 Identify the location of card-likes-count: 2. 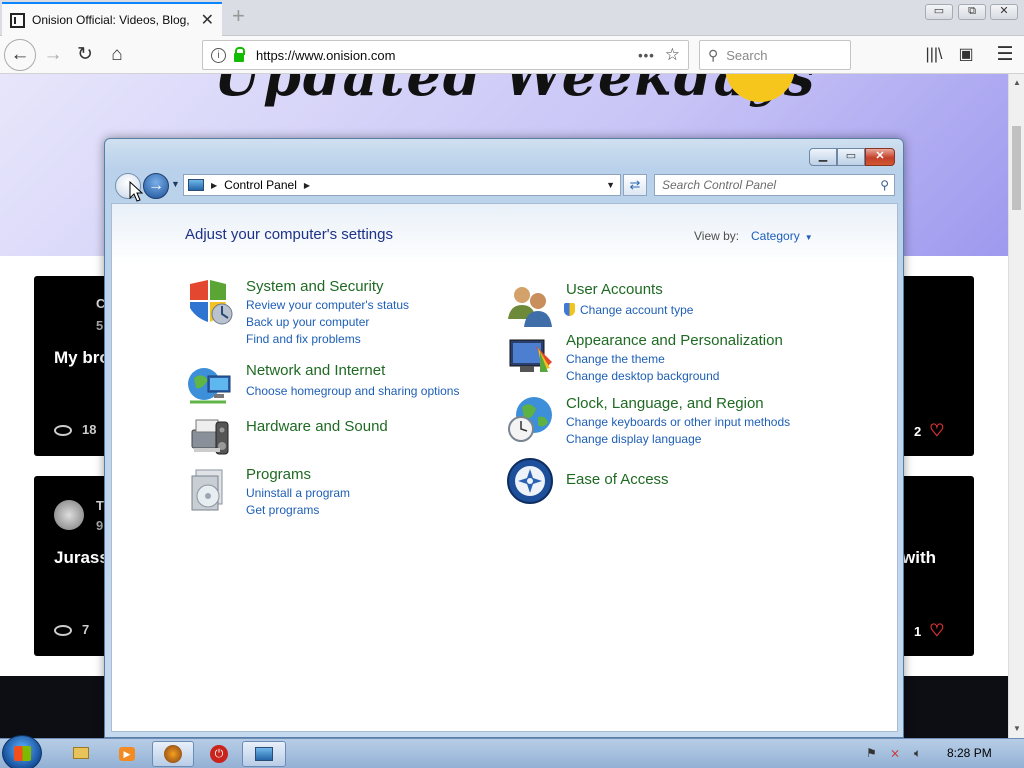
(918, 431).